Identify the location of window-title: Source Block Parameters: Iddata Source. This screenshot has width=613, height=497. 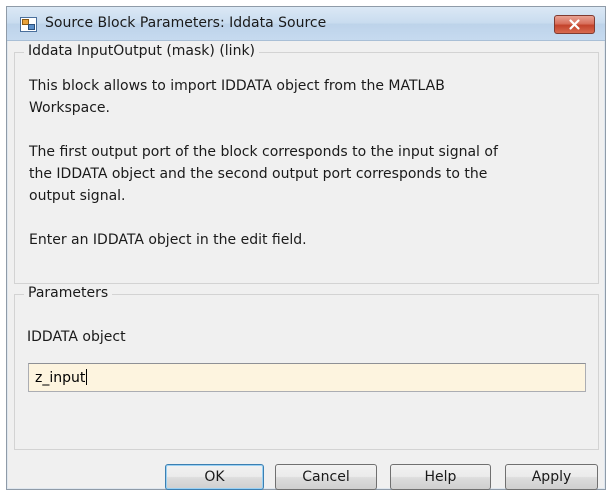
(186, 23).